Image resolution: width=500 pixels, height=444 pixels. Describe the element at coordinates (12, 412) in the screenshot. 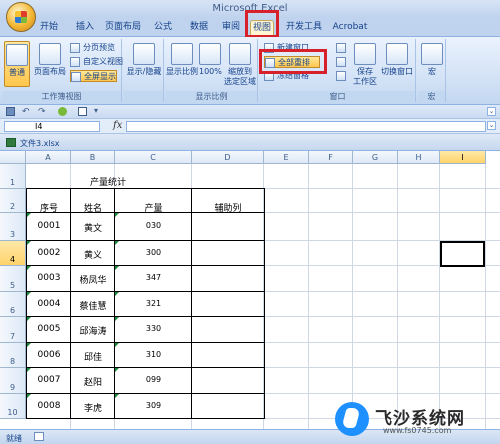

I see `row-number: 10` at that location.